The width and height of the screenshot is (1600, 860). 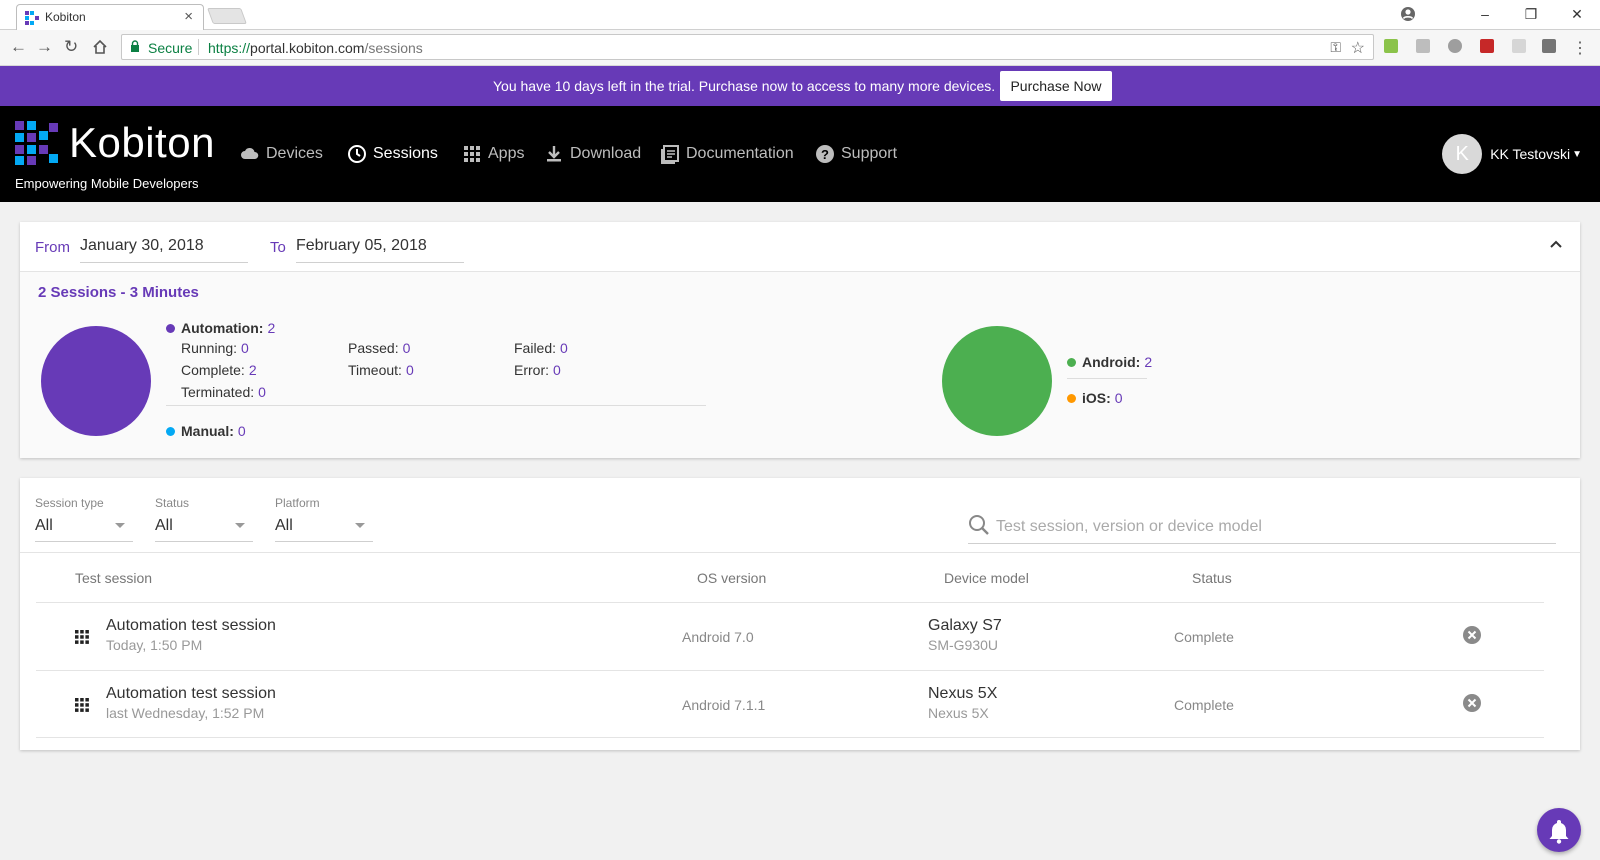 What do you see at coordinates (856, 154) in the screenshot?
I see `nav-support: ? Support` at bounding box center [856, 154].